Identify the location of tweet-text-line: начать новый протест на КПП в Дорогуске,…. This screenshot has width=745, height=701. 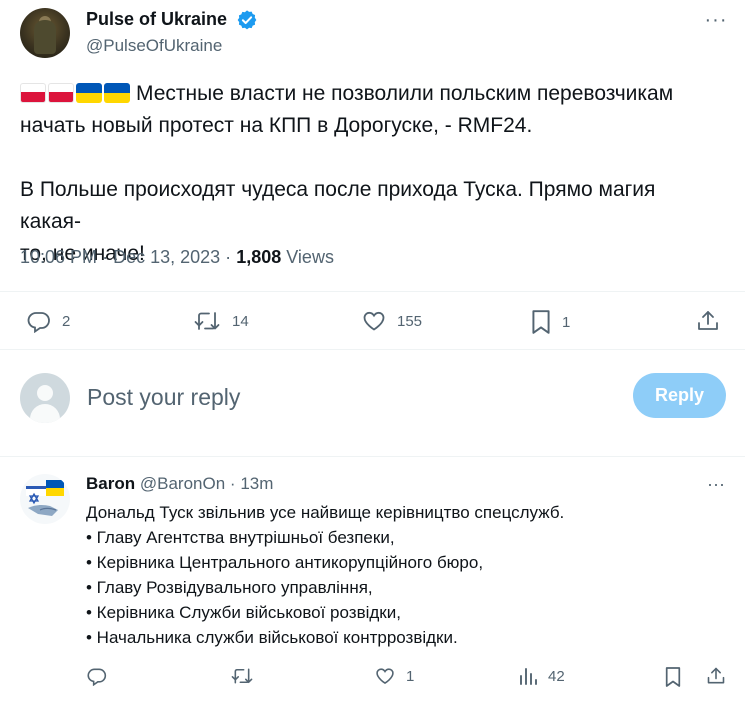
(276, 125).